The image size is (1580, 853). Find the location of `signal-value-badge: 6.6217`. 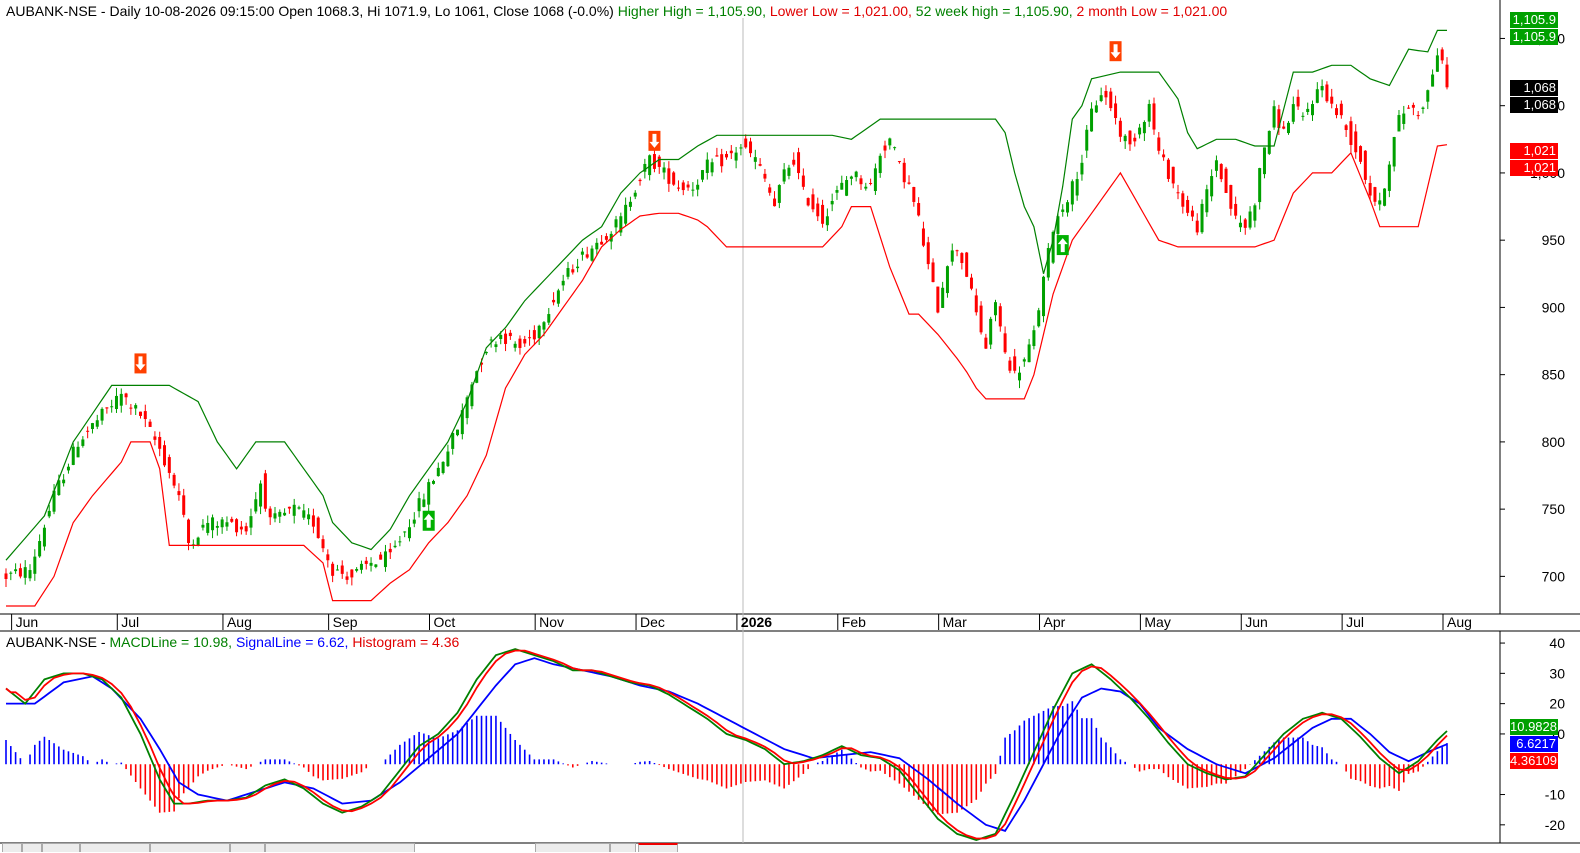

signal-value-badge: 6.6217 is located at coordinates (1534, 744).